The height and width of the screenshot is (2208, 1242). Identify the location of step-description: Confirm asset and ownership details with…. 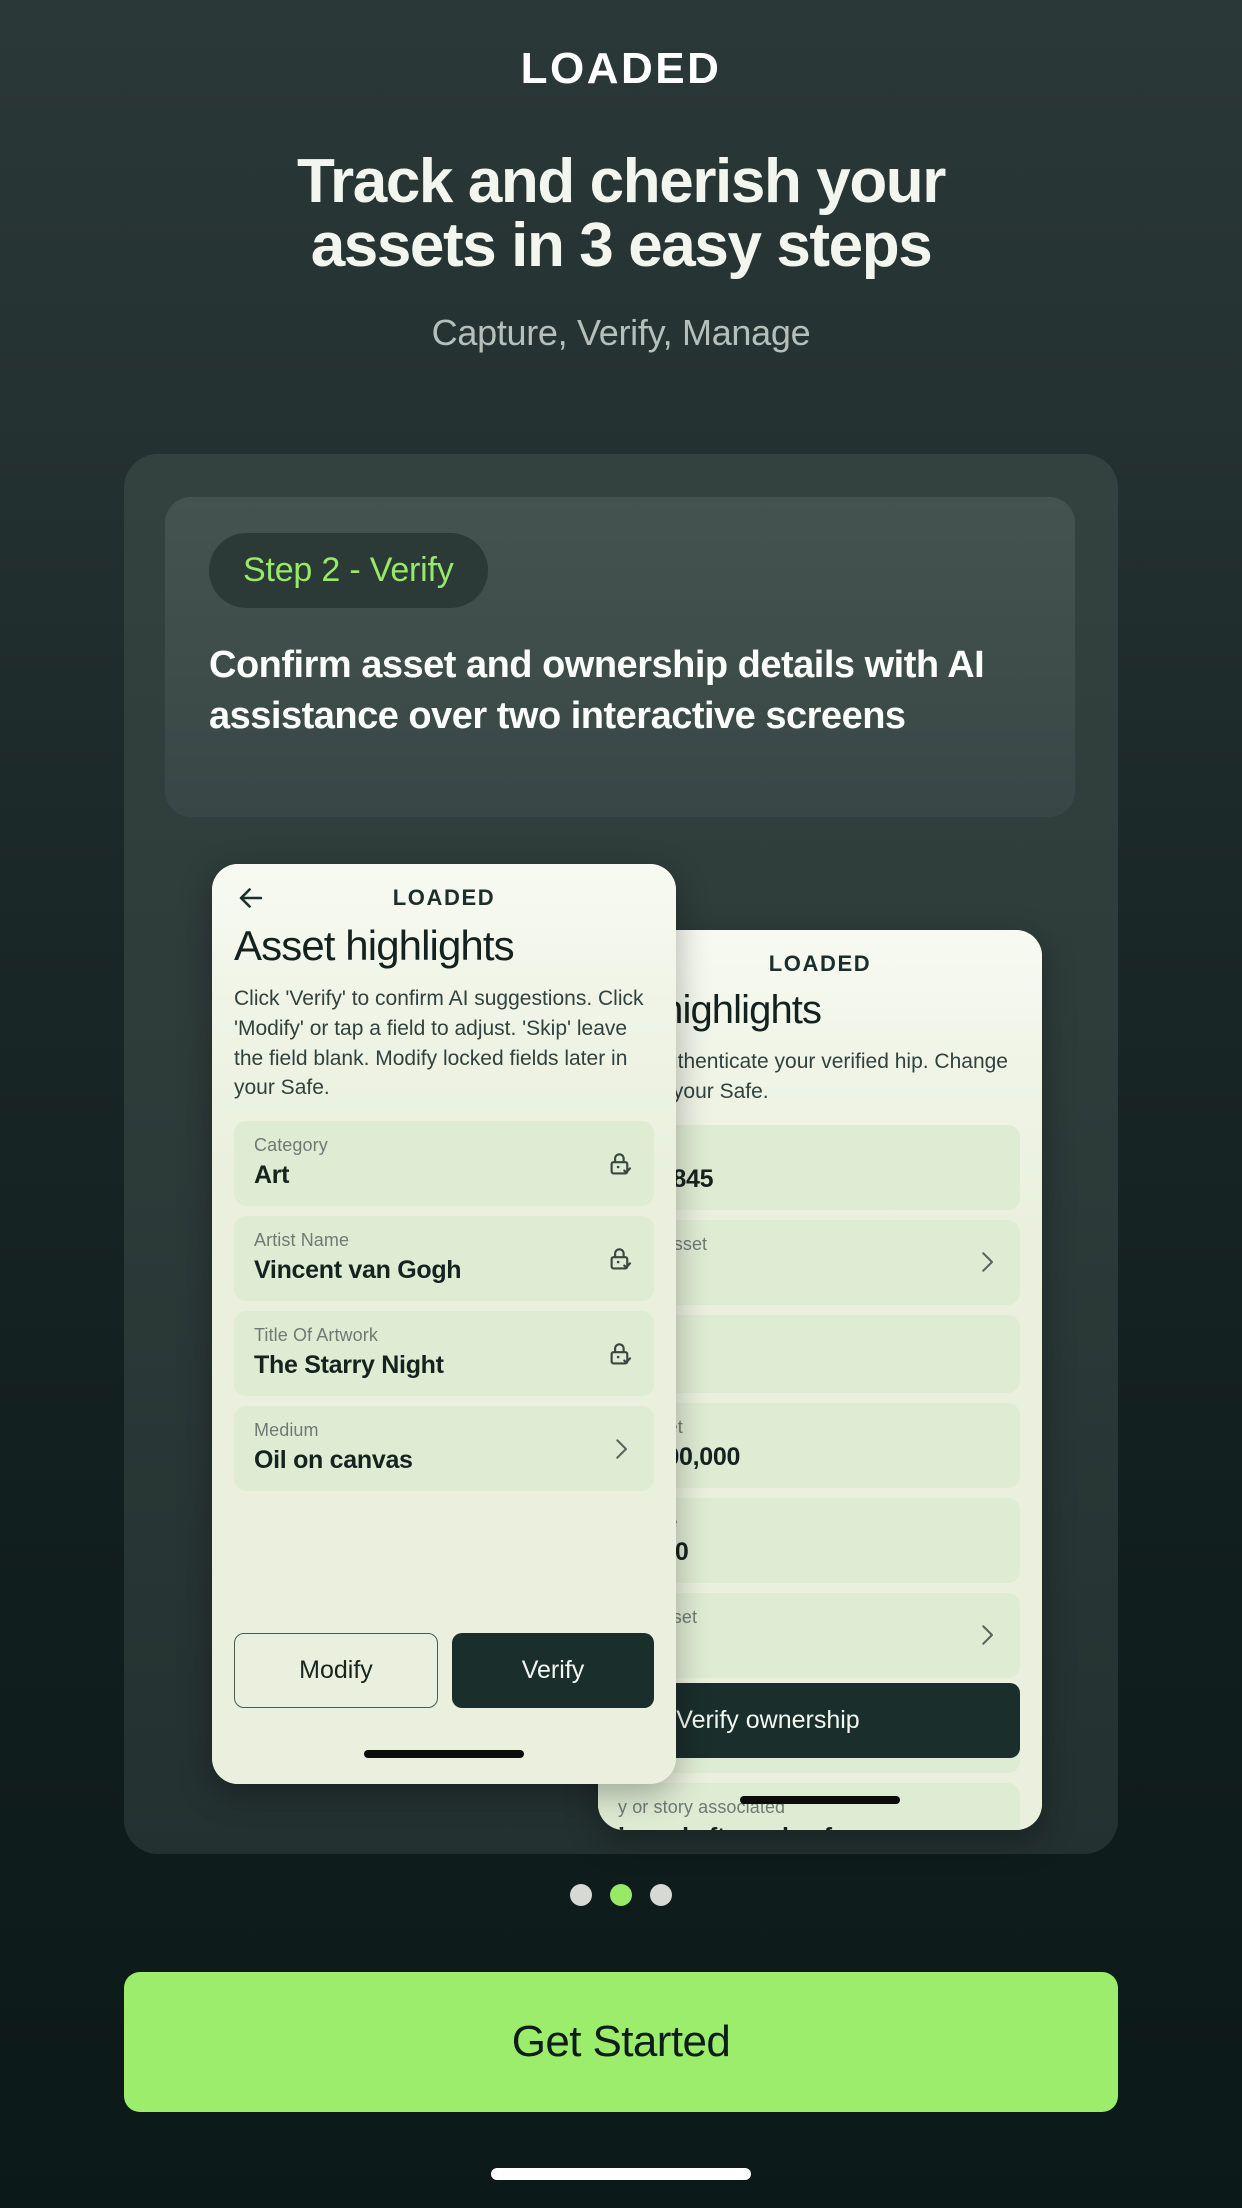
(597, 690).